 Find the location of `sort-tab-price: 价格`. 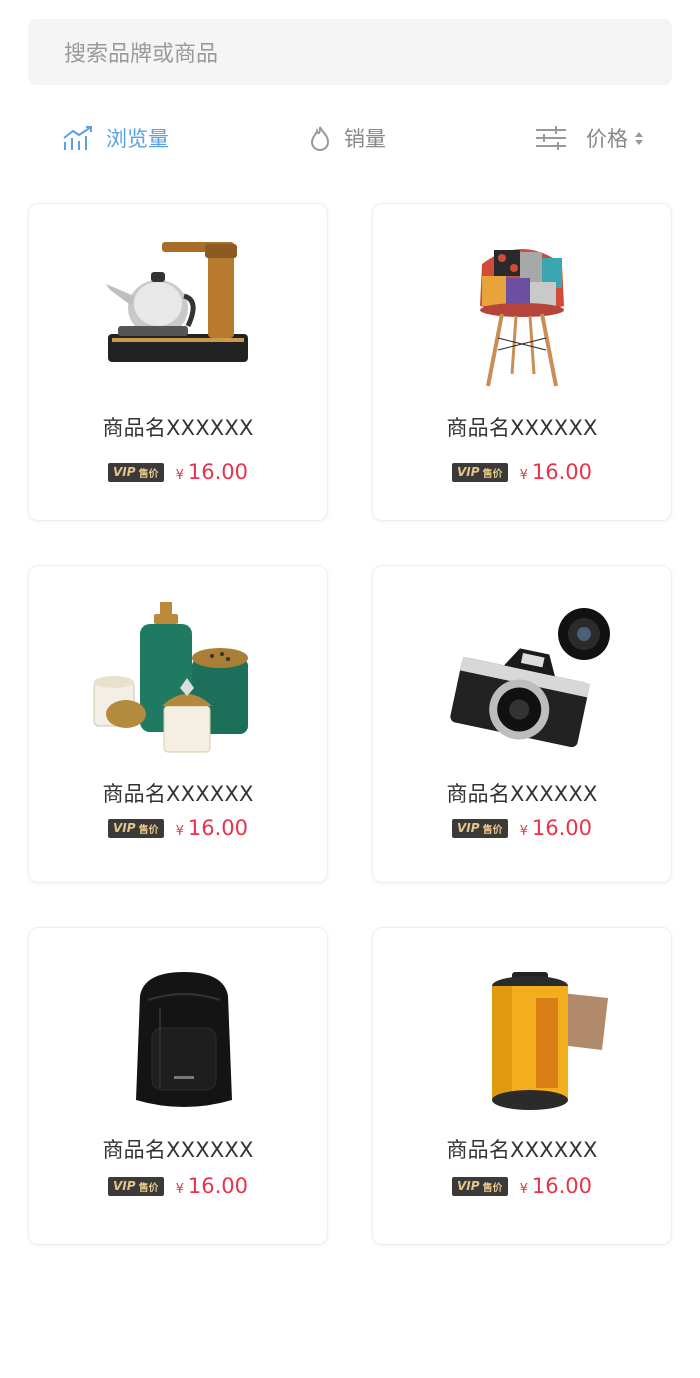

sort-tab-price: 价格 is located at coordinates (588, 138).